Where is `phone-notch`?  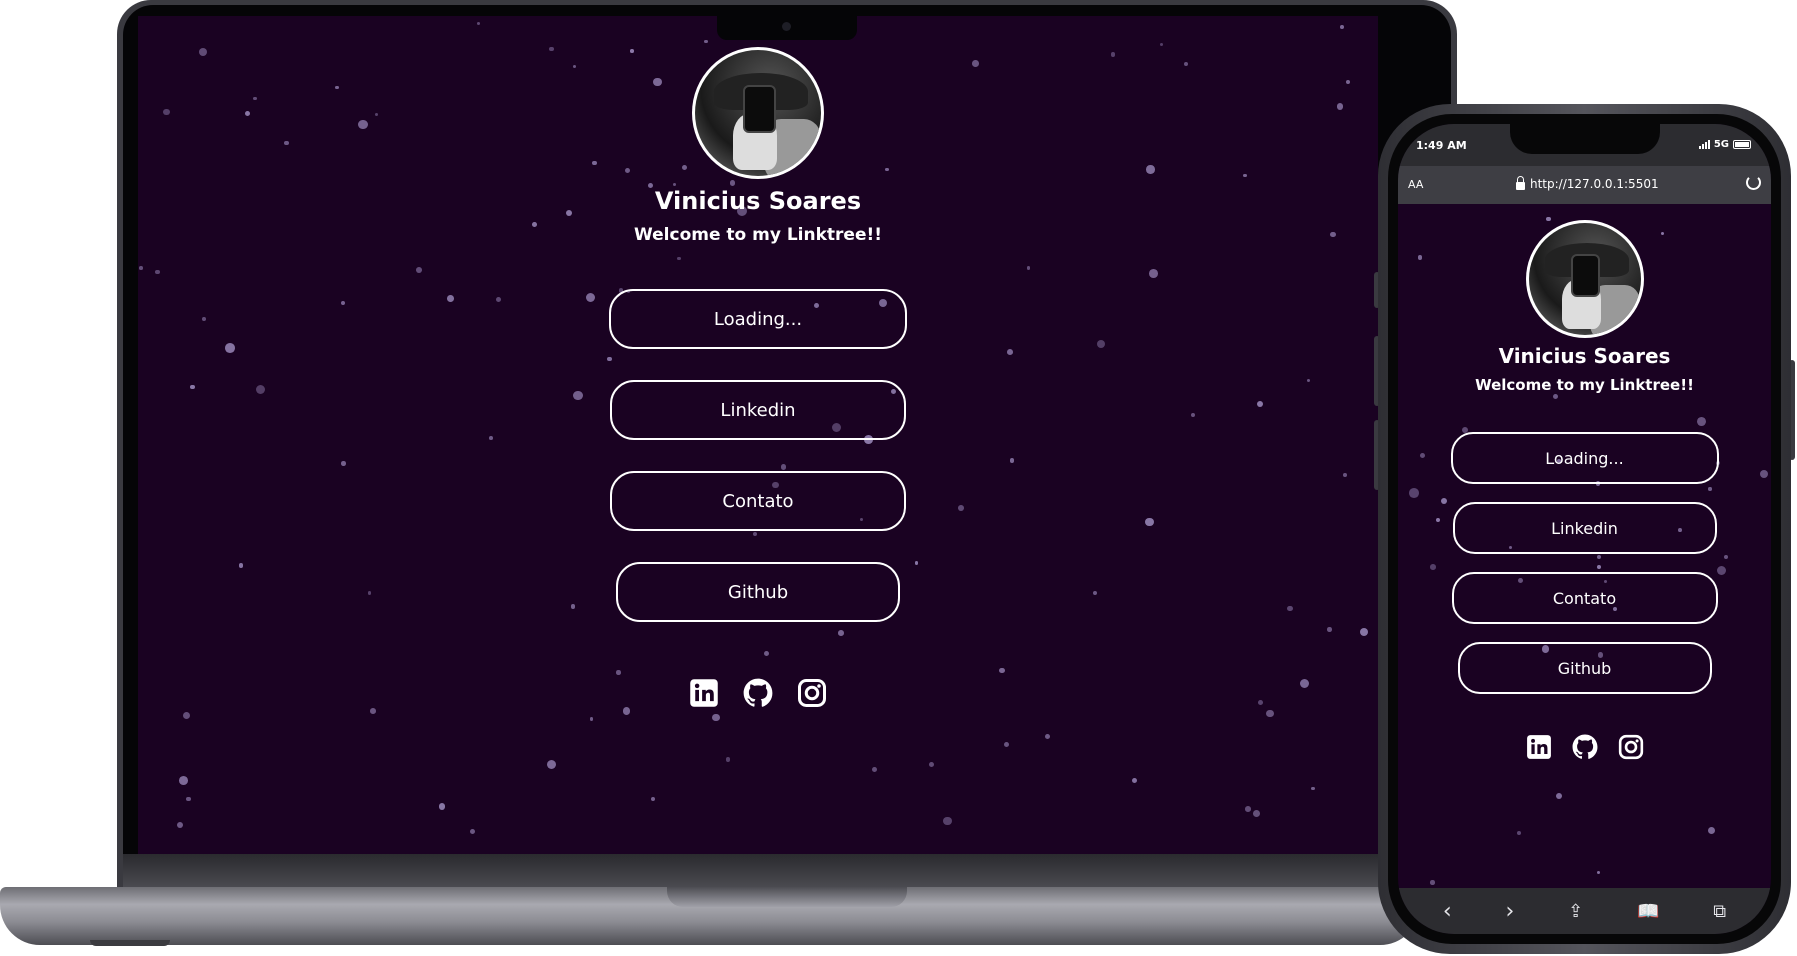 phone-notch is located at coordinates (1585, 139).